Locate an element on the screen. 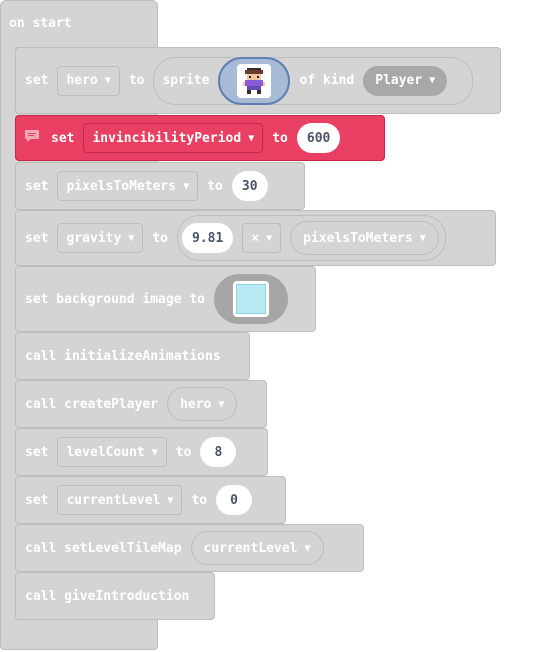 This screenshot has width=553, height=652. hero-sprite-icon is located at coordinates (254, 80).